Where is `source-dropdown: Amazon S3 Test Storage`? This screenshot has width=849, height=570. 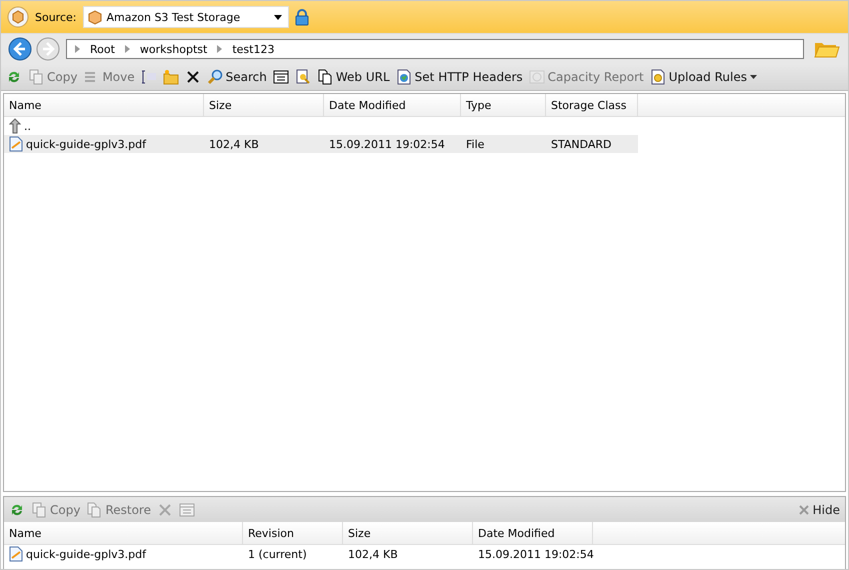 source-dropdown: Amazon S3 Test Storage is located at coordinates (185, 17).